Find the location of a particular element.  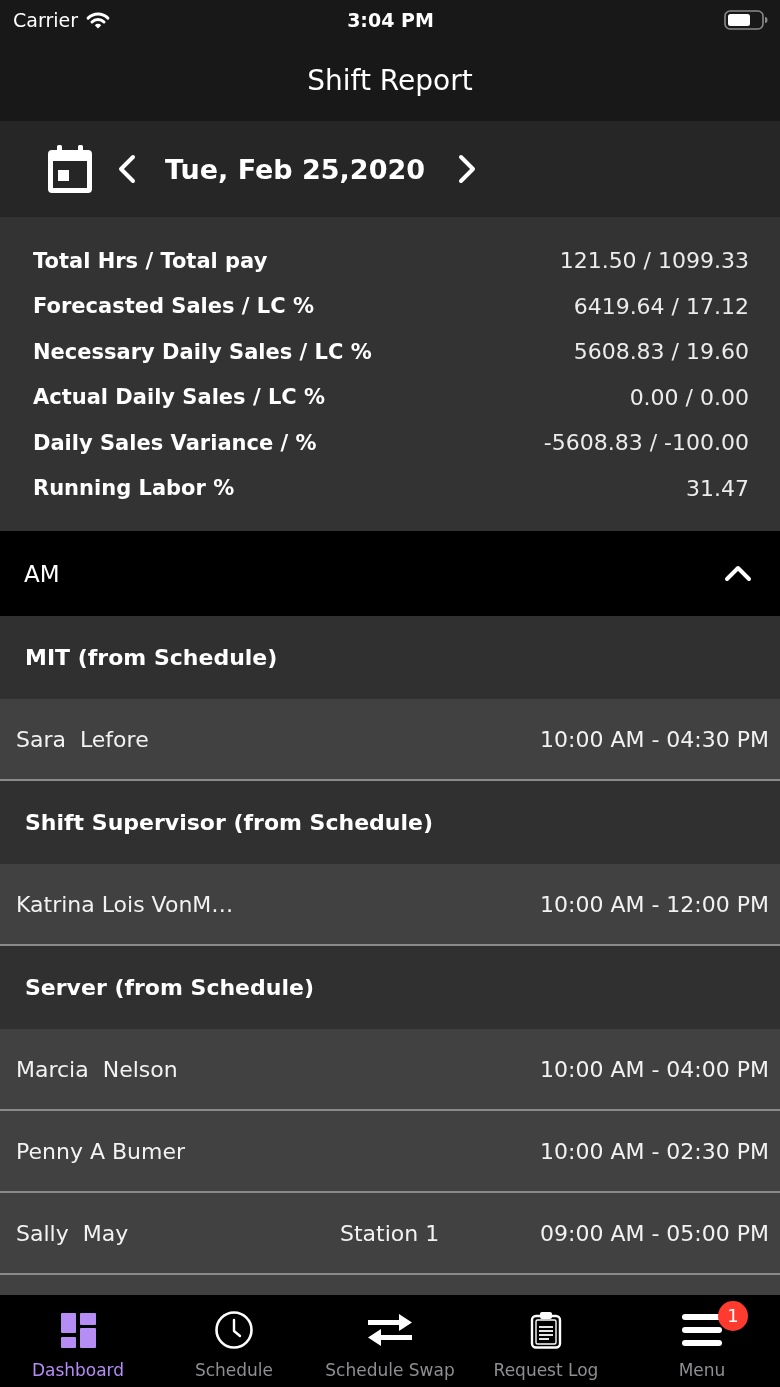

summary-value: -5608.83 / -100.00 is located at coordinates (646, 443).